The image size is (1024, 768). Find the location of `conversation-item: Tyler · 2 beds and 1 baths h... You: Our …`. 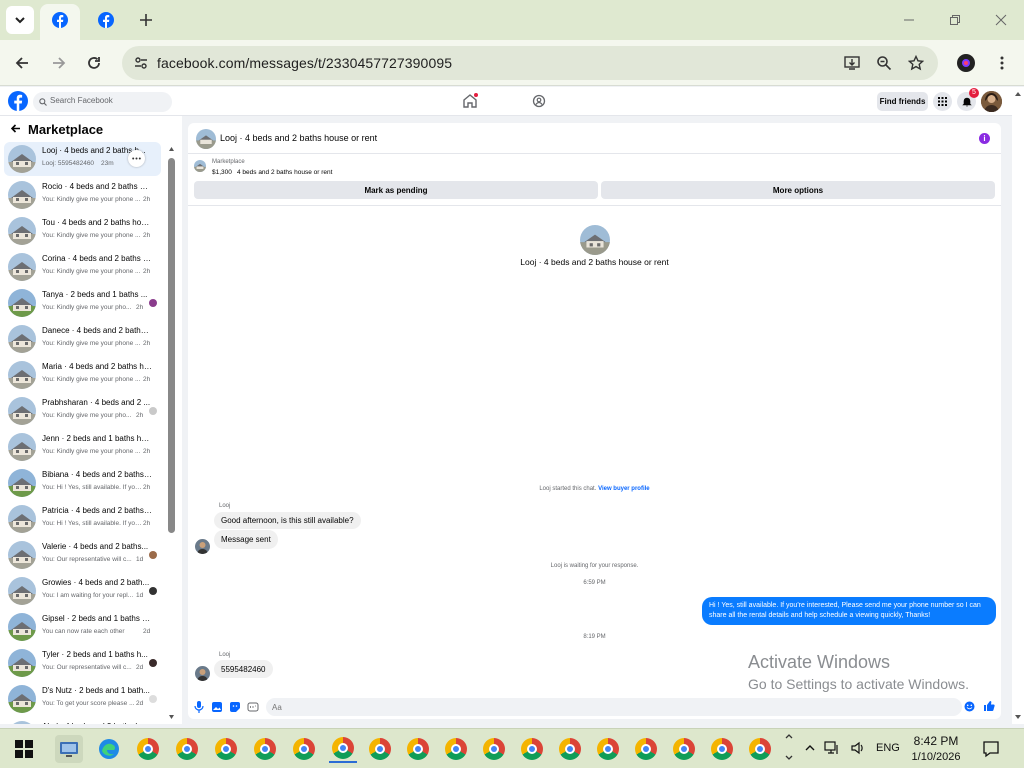

conversation-item: Tyler · 2 beds and 1 baths h... You: Our … is located at coordinates (82, 663).